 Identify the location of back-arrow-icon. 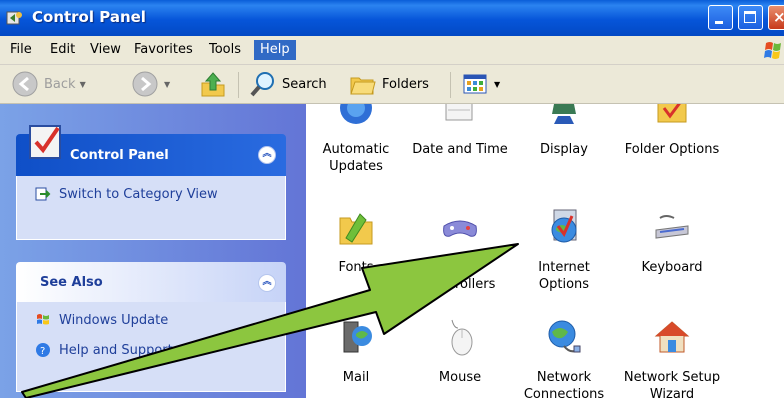
(25, 84).